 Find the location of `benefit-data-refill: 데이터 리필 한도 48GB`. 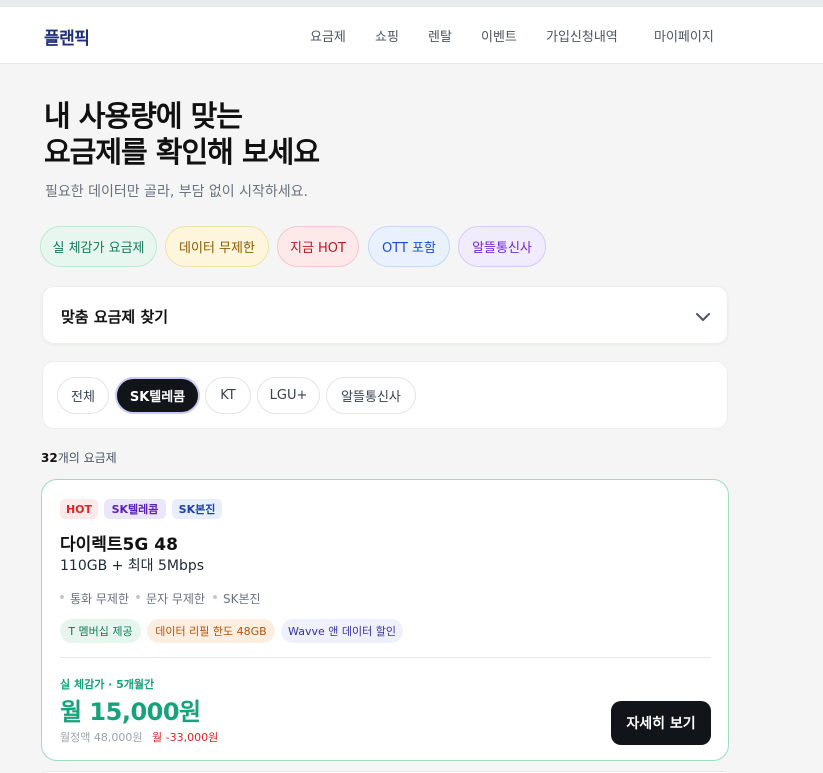

benefit-data-refill: 데이터 리필 한도 48GB is located at coordinates (211, 631).